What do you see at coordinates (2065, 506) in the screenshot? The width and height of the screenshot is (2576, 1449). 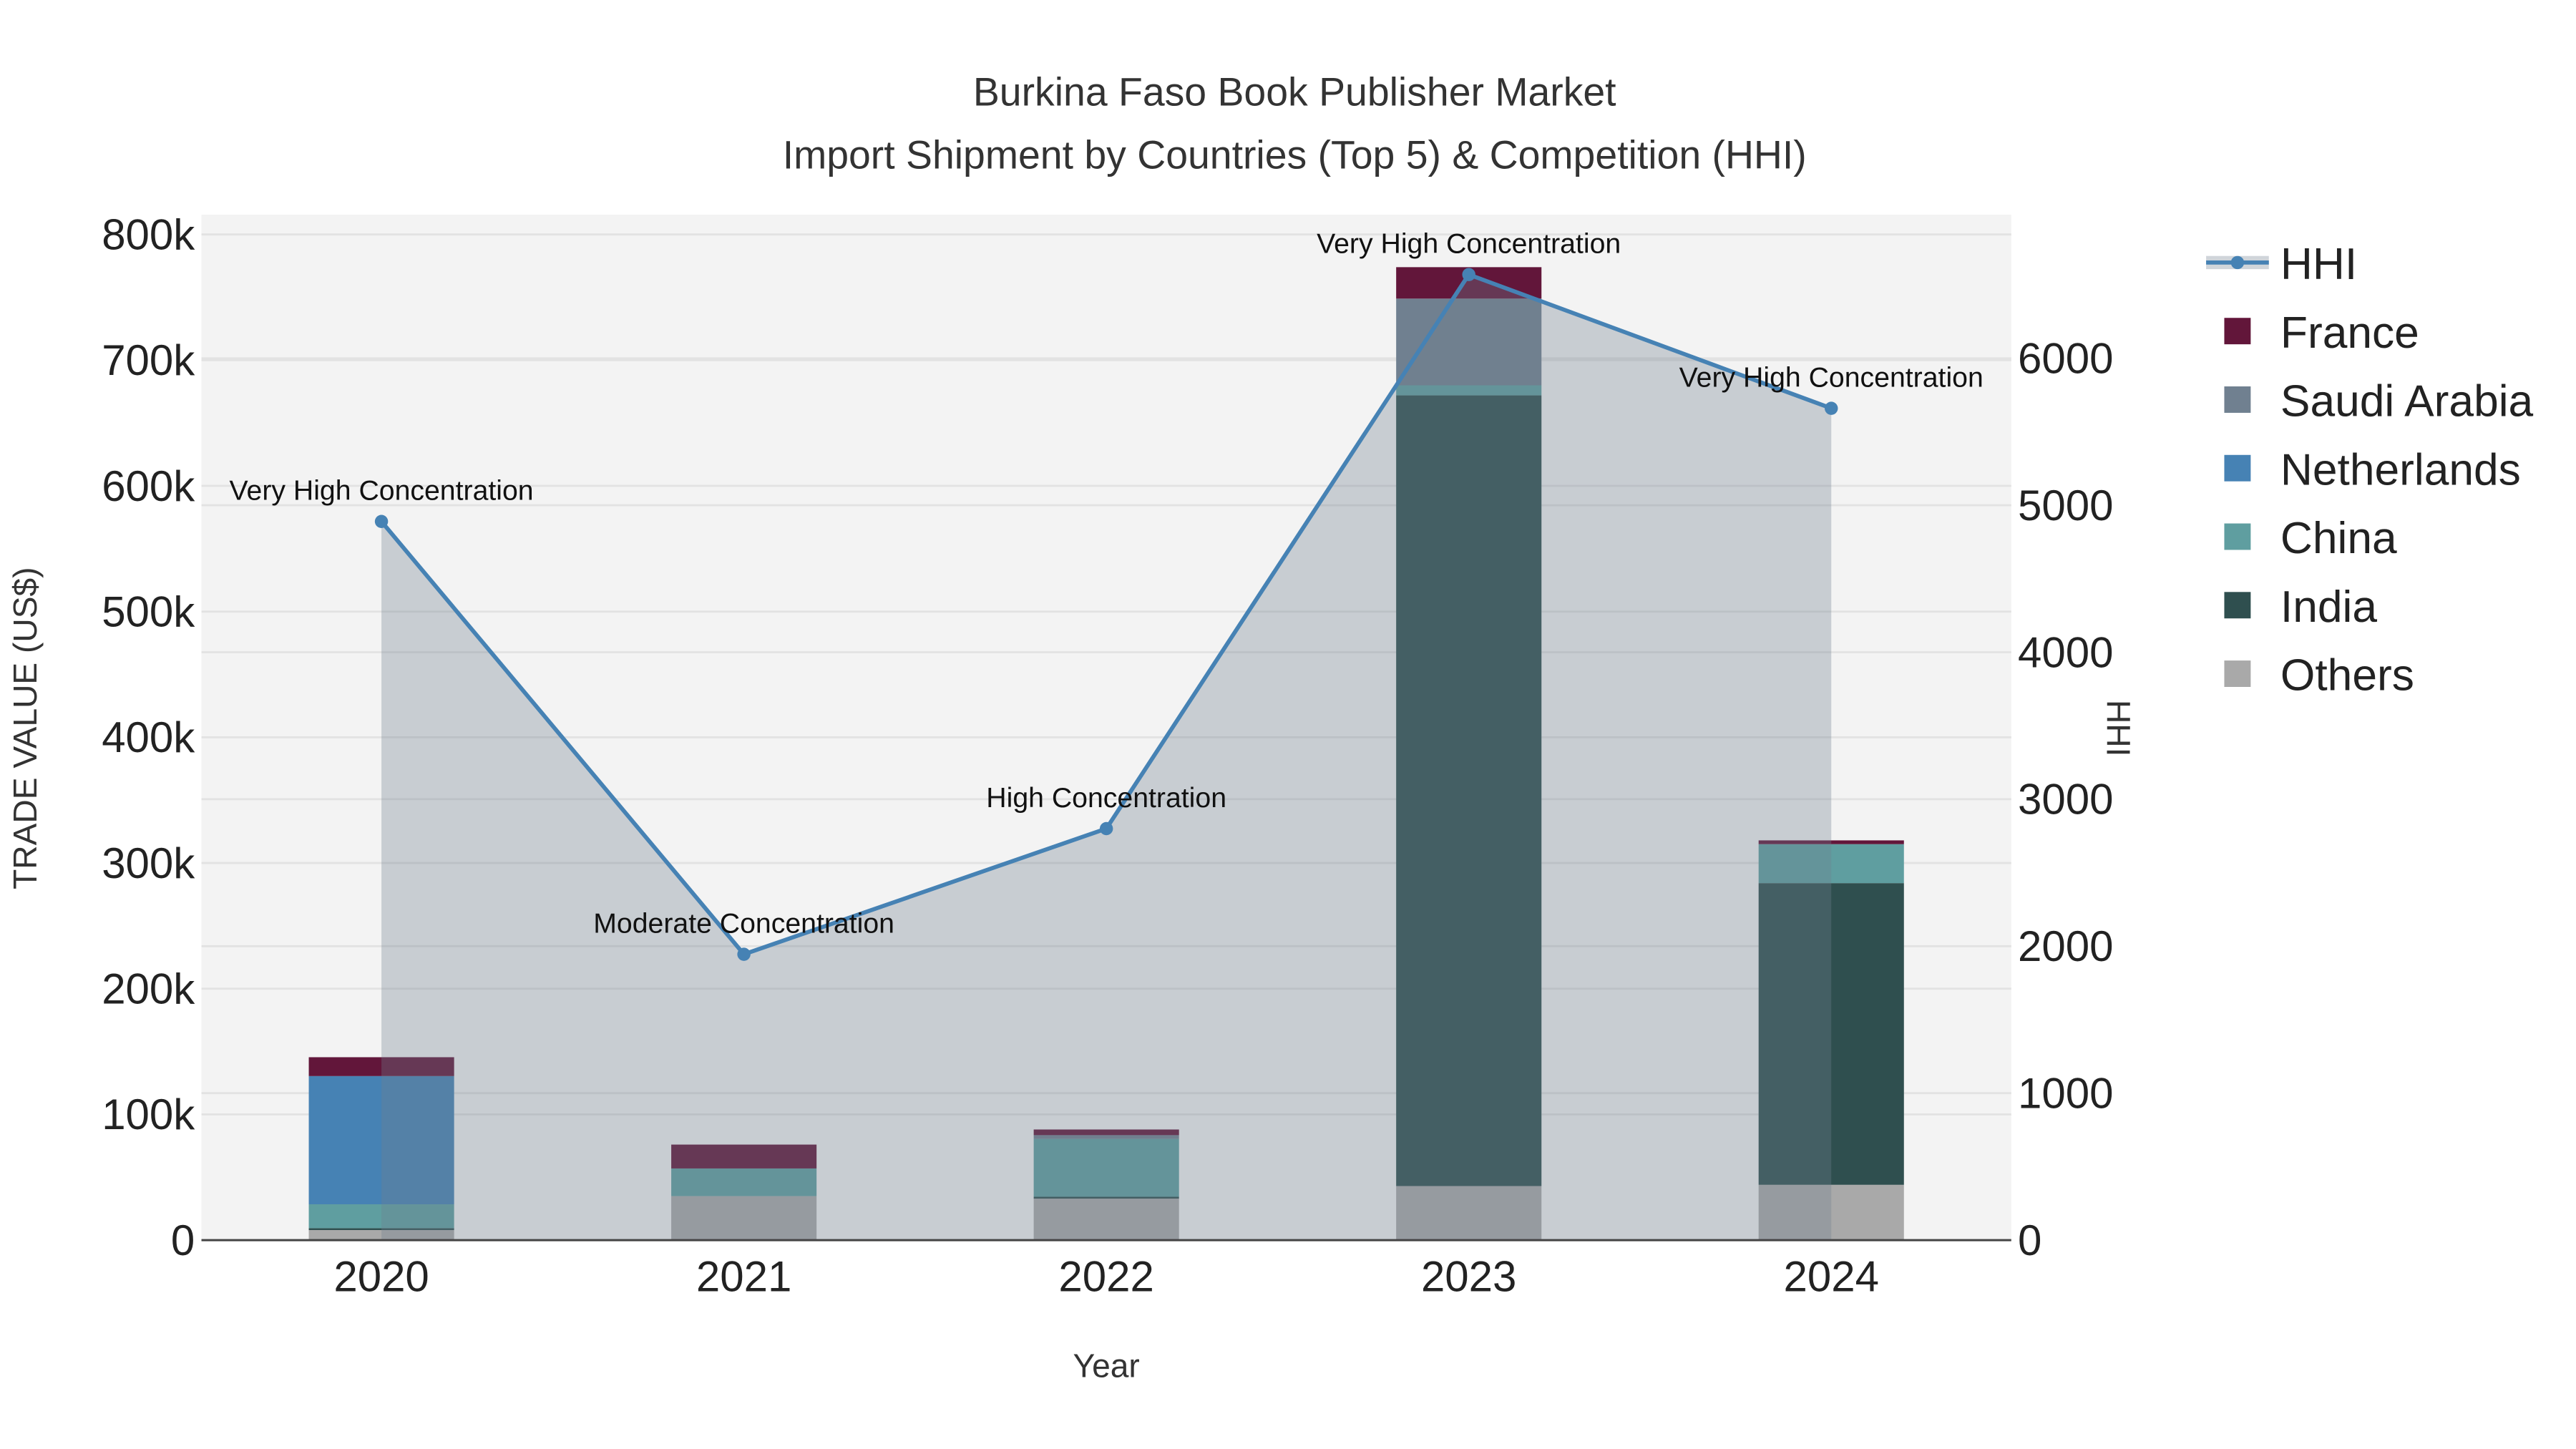 I see `y2-tick-label: 5000` at bounding box center [2065, 506].